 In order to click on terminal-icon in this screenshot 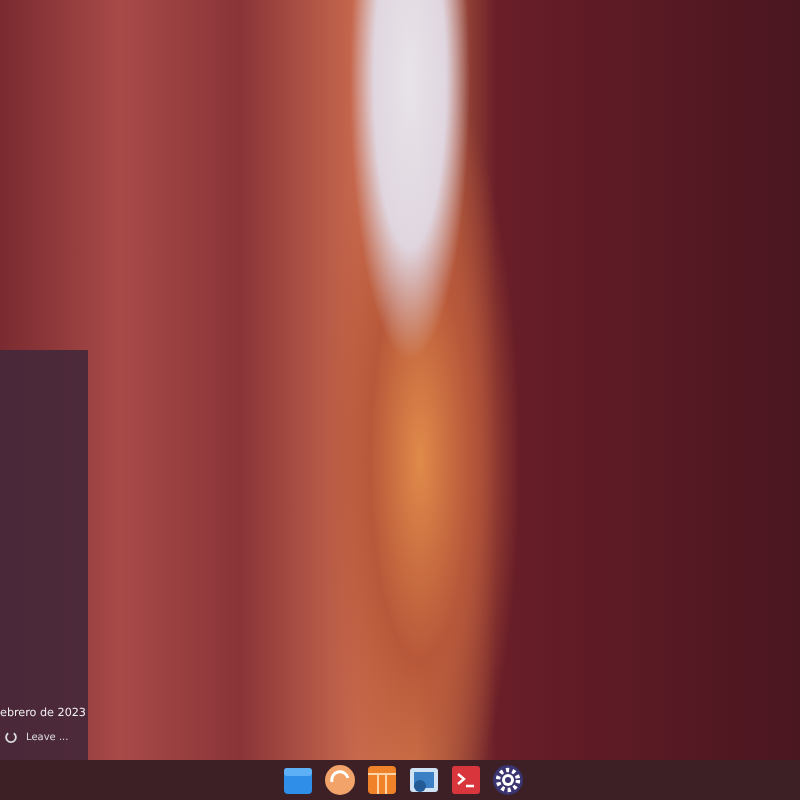, I will do `click(466, 780)`.